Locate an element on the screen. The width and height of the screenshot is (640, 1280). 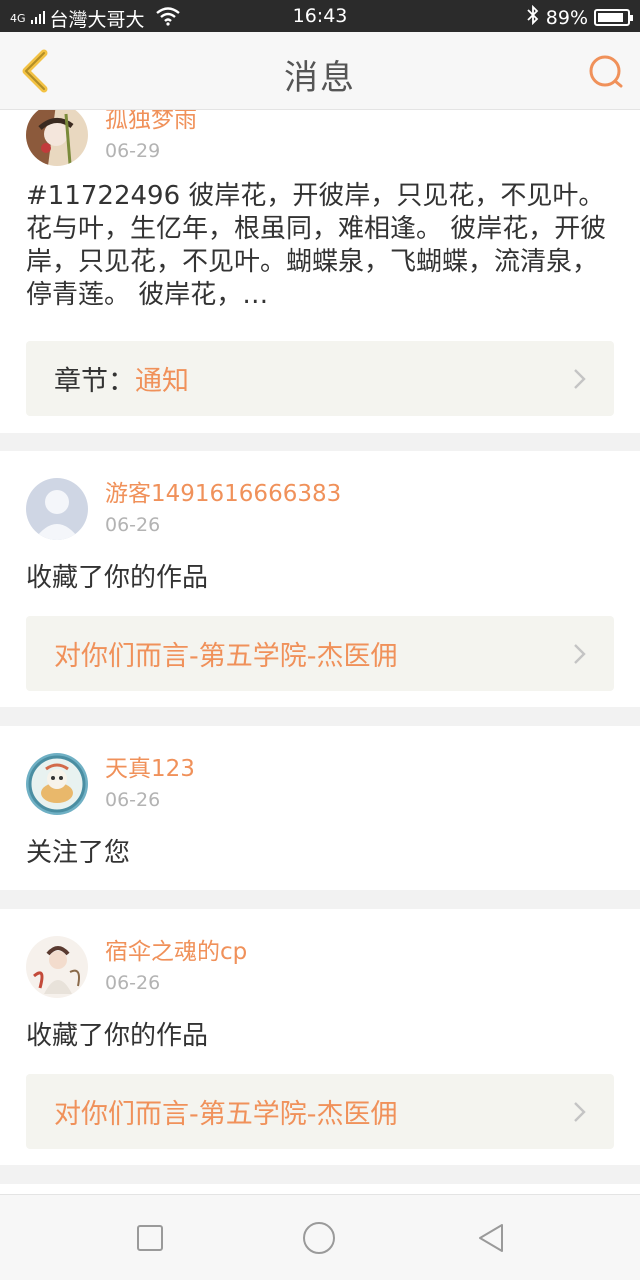
message-header: 孤独梦雨 06-29 is located at coordinates (111, 138).